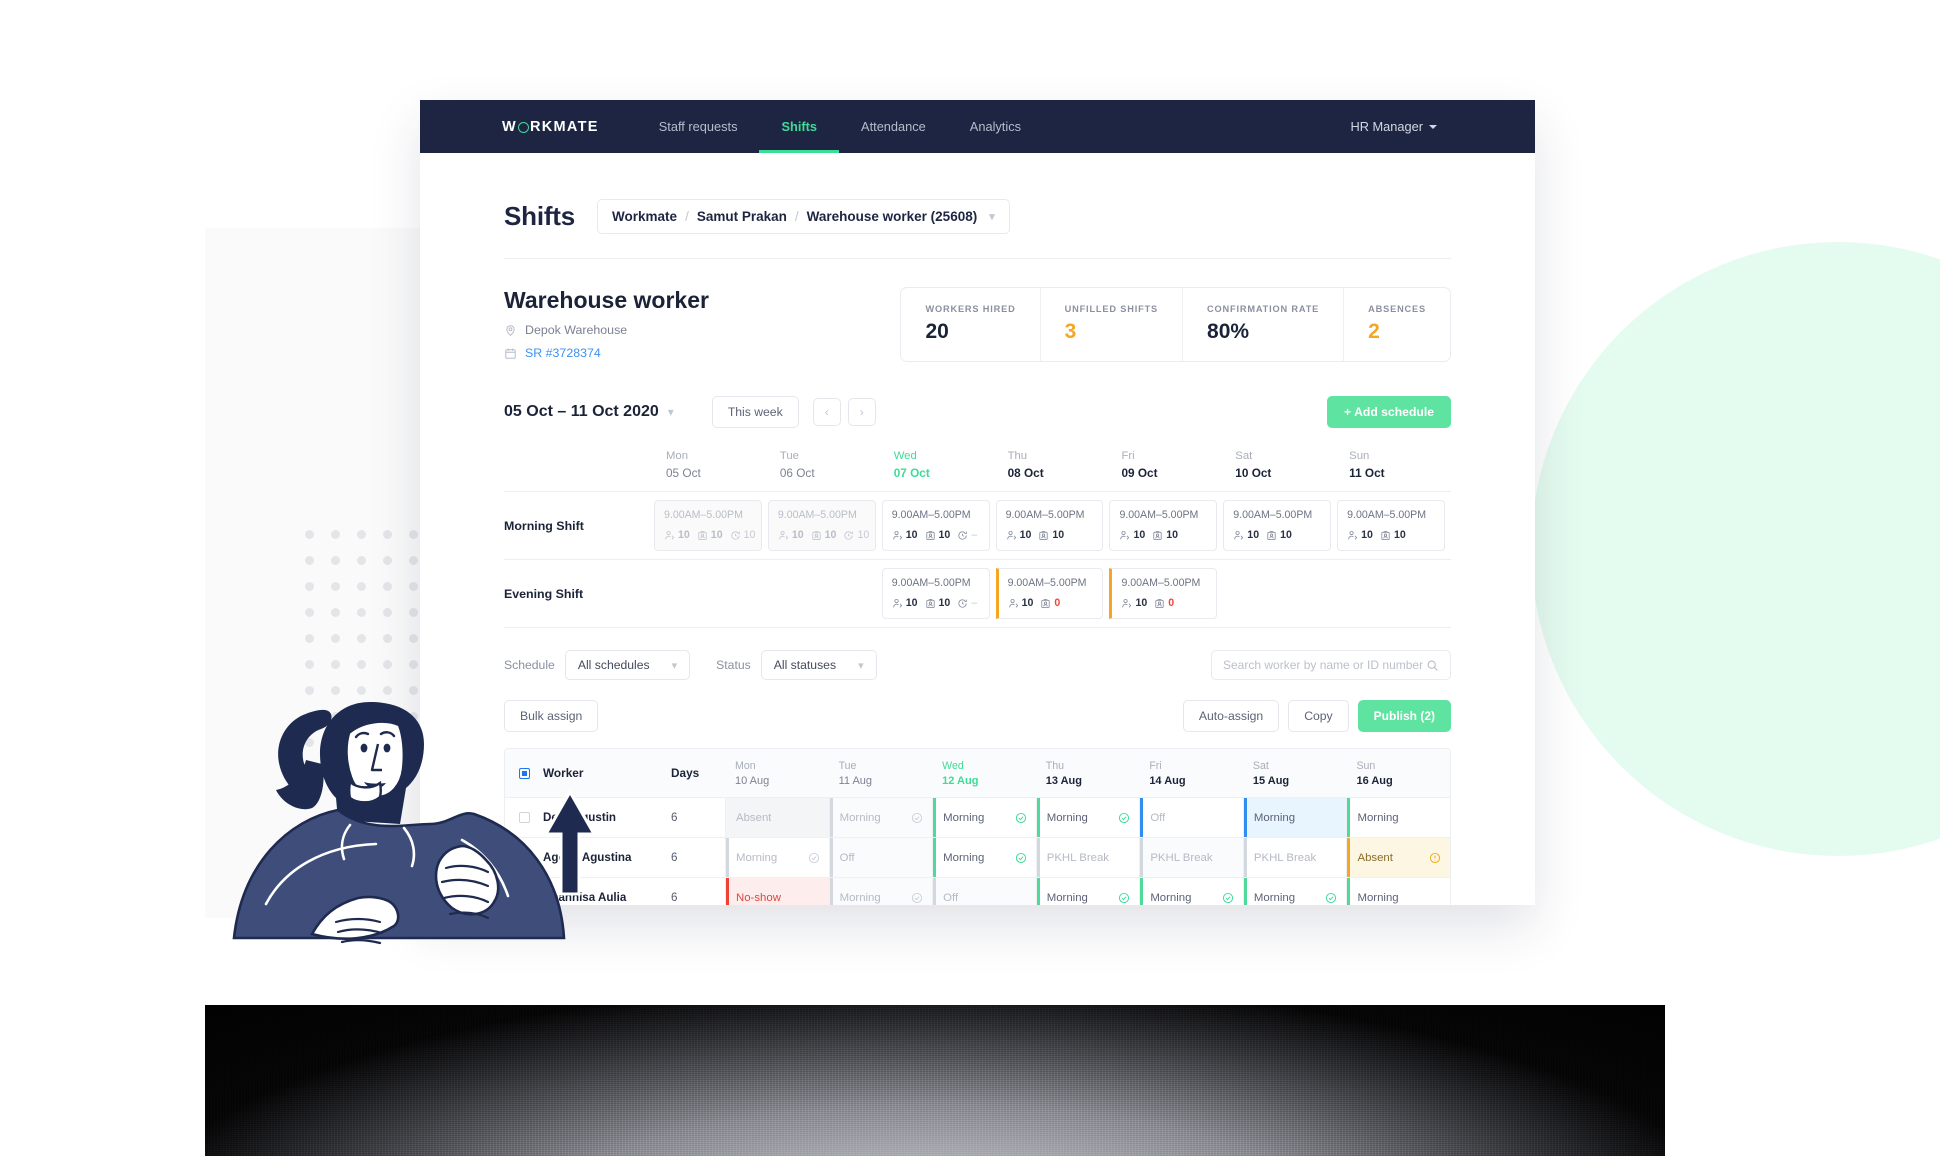 The image size is (1940, 1156). I want to click on copy-button: Copy, so click(1318, 716).